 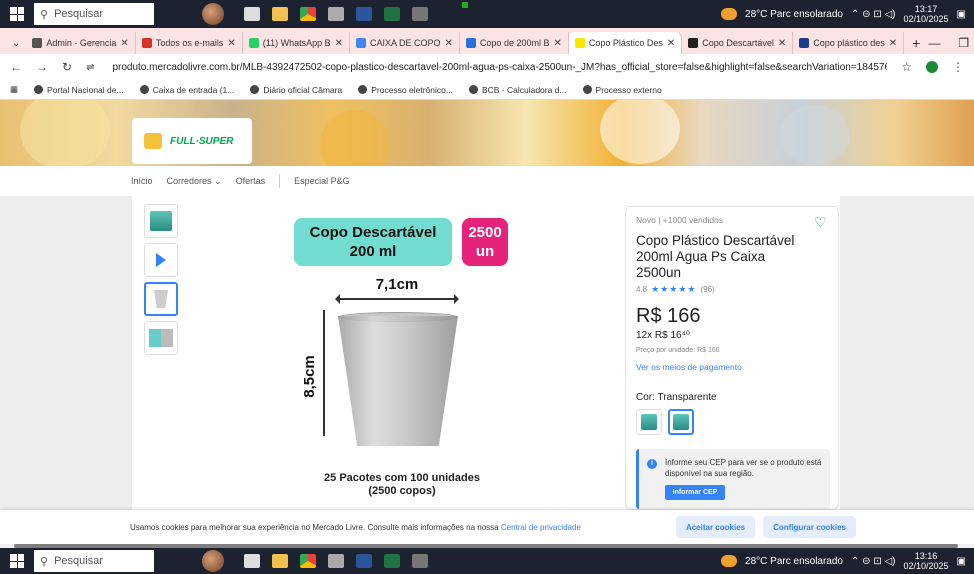 I want to click on subnav-ofertas: Ofertas, so click(x=251, y=181).